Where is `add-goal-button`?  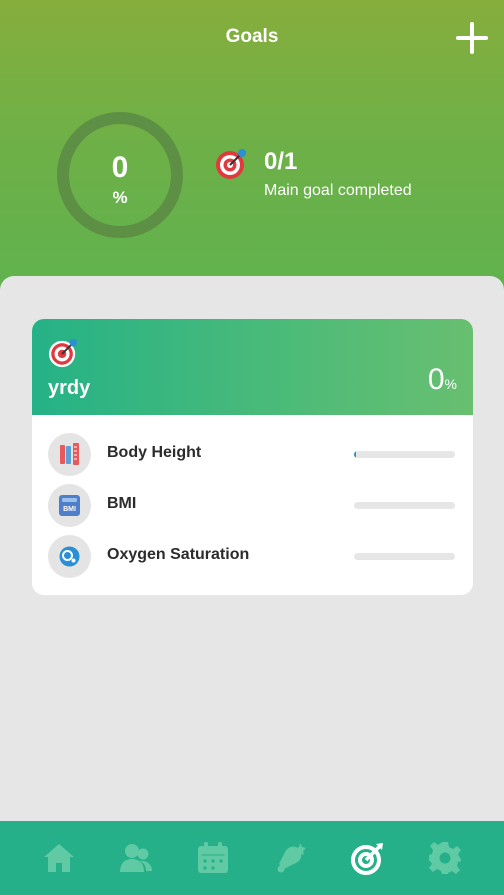
add-goal-button is located at coordinates (472, 38).